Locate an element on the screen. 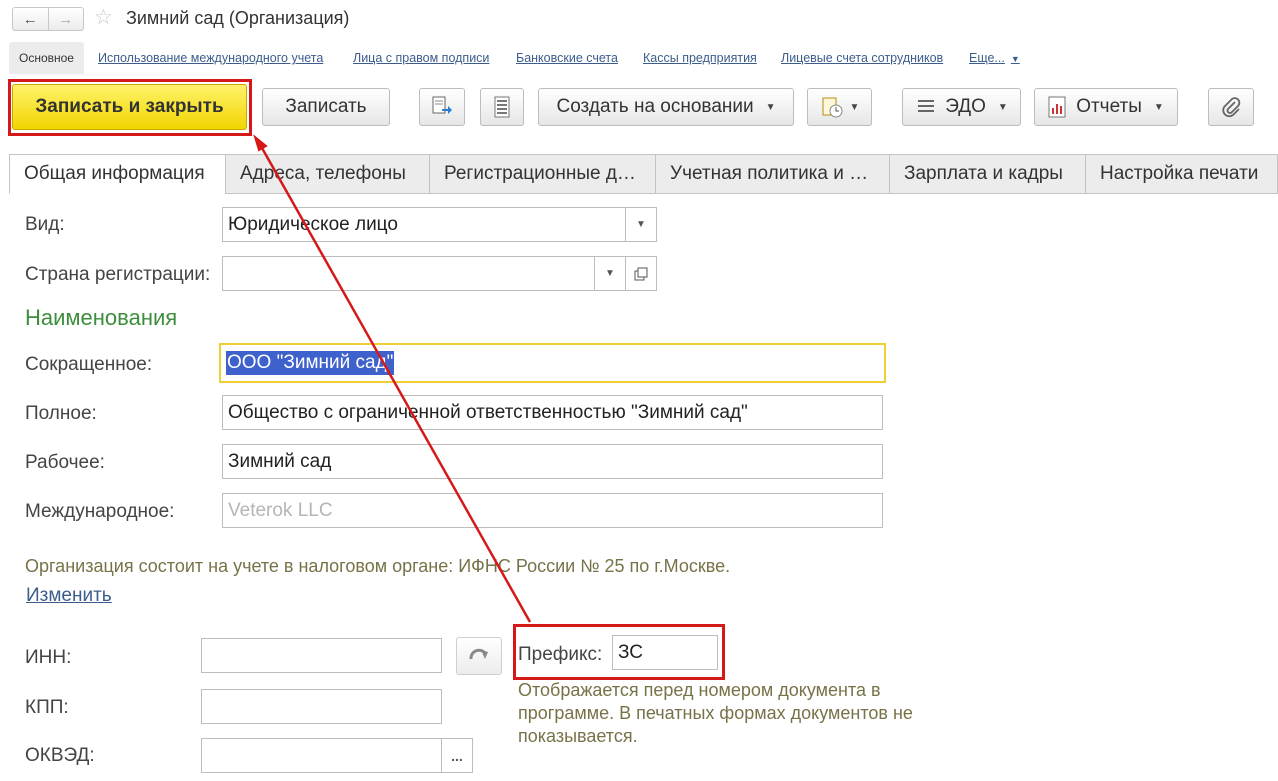  document-clock-icon is located at coordinates (832, 107).